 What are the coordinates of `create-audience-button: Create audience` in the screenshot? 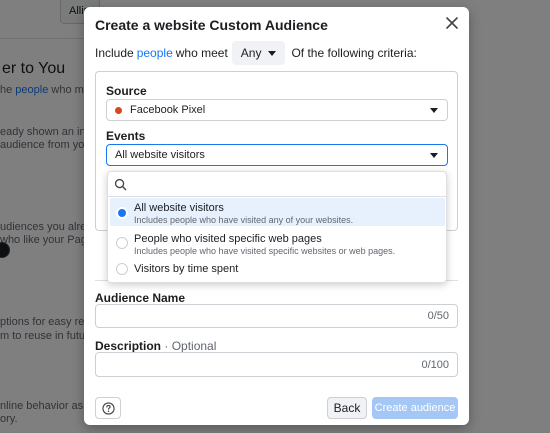 It's located at (415, 408).